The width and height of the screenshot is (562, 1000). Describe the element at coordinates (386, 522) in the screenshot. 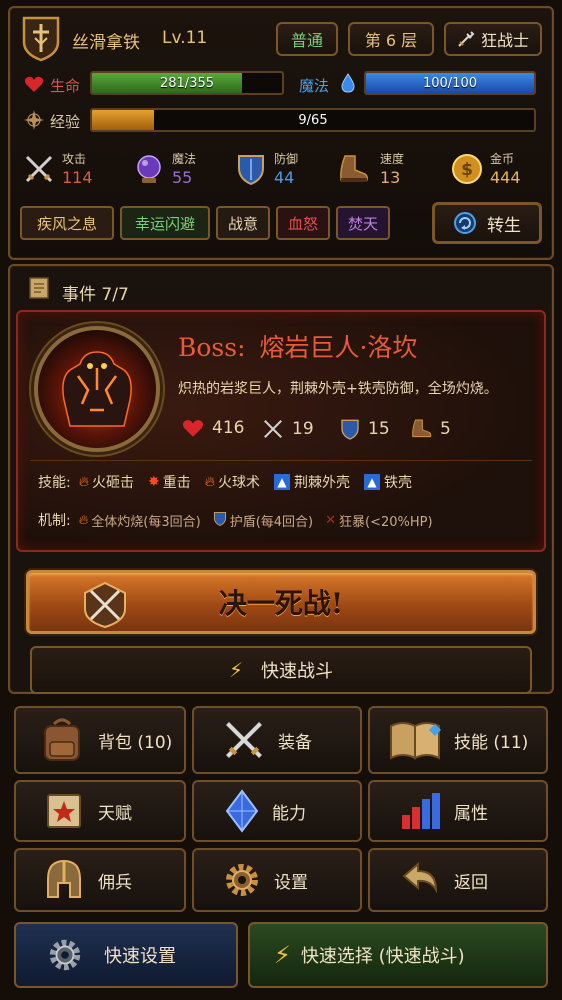

I see `mechanic-item: 狂暴(<20%HP)` at that location.